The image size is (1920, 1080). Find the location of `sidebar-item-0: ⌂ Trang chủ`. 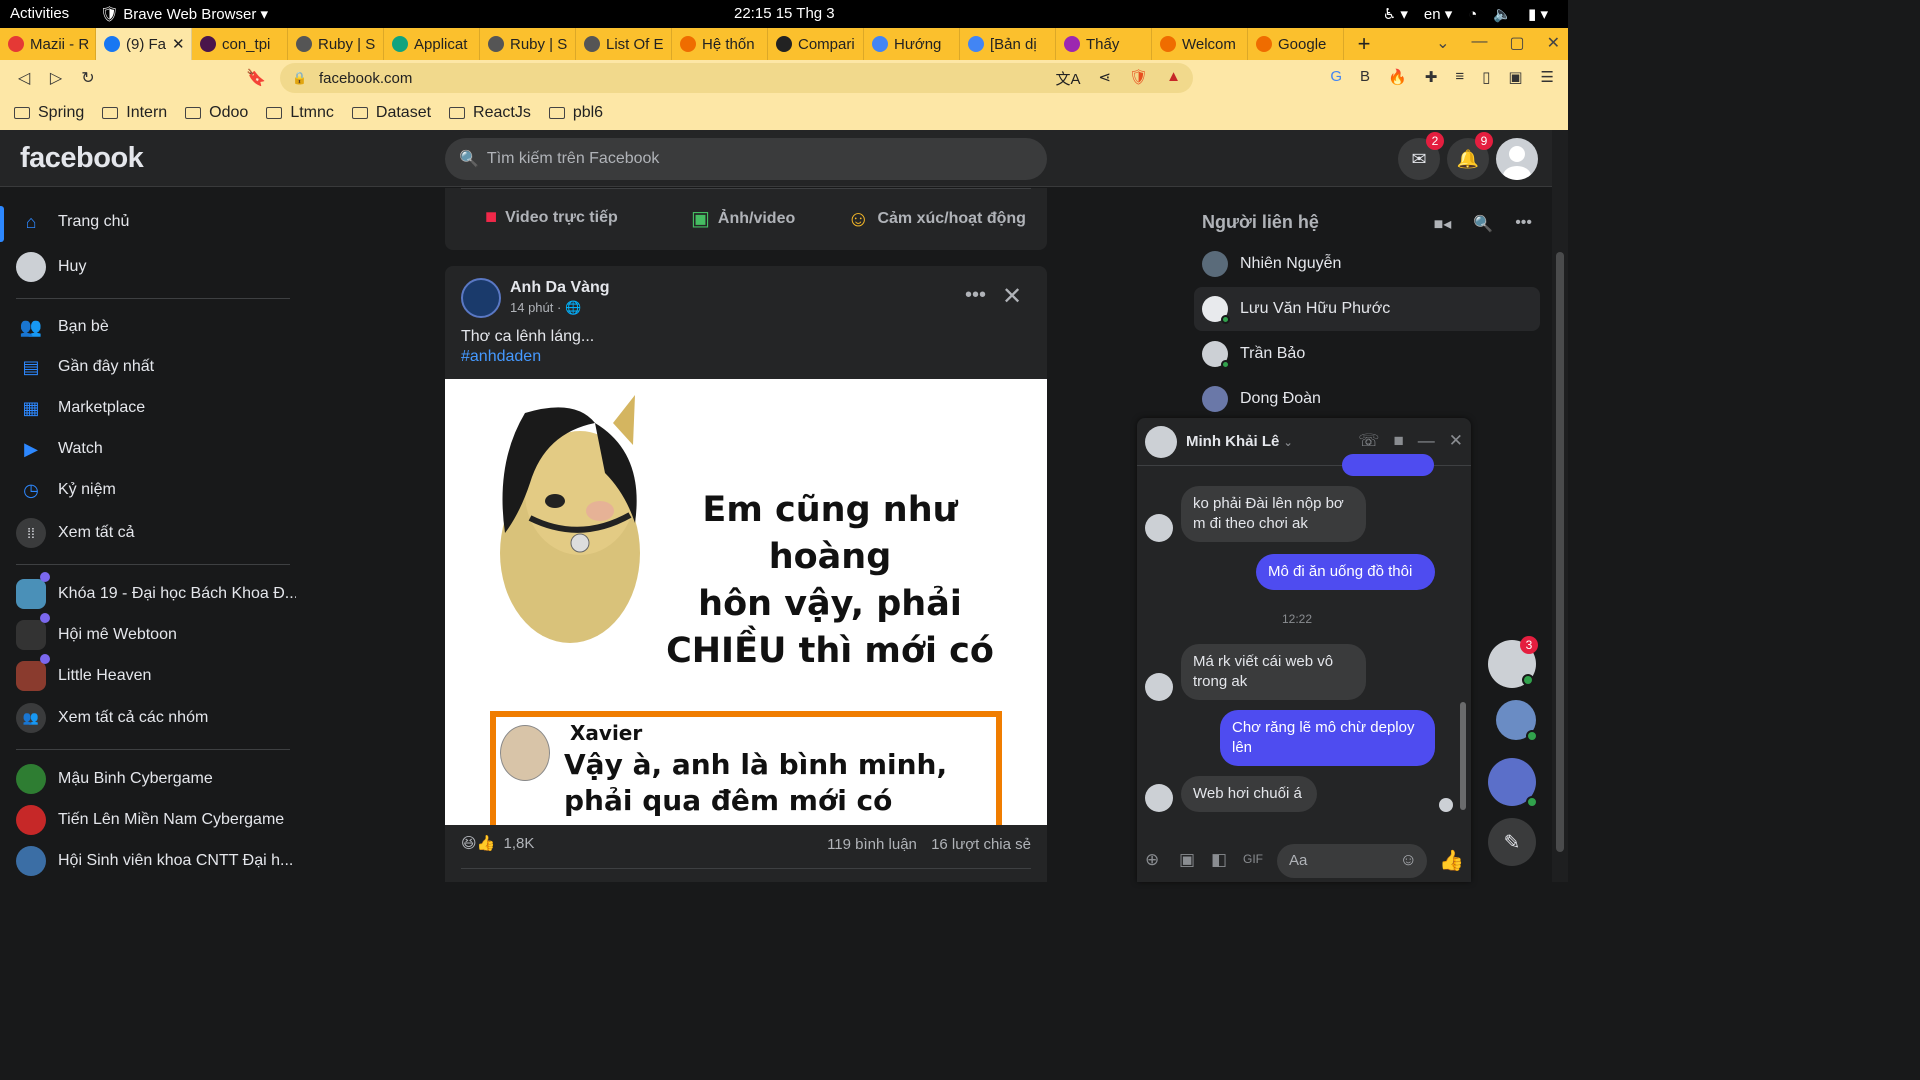

sidebar-item-0: ⌂ Trang chủ is located at coordinates (156, 222).